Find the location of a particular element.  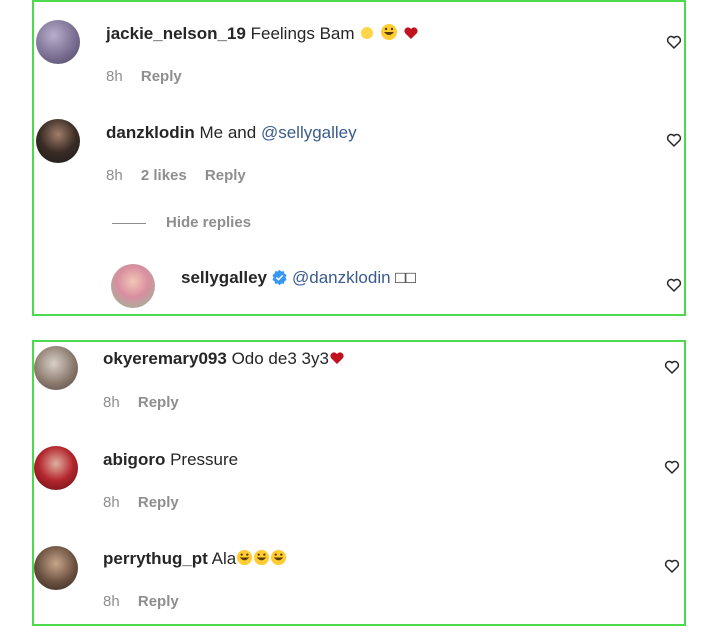

hide-replies-button: Hide replies is located at coordinates (208, 222).